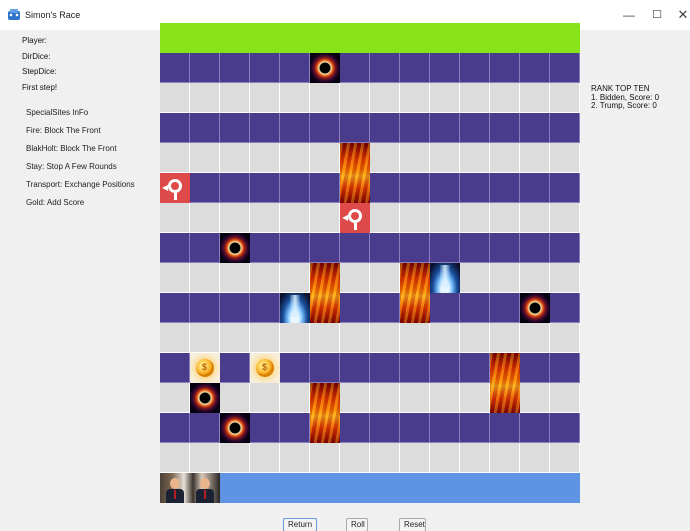 The width and height of the screenshot is (690, 531). What do you see at coordinates (295, 308) in the screenshot?
I see `stay-site` at bounding box center [295, 308].